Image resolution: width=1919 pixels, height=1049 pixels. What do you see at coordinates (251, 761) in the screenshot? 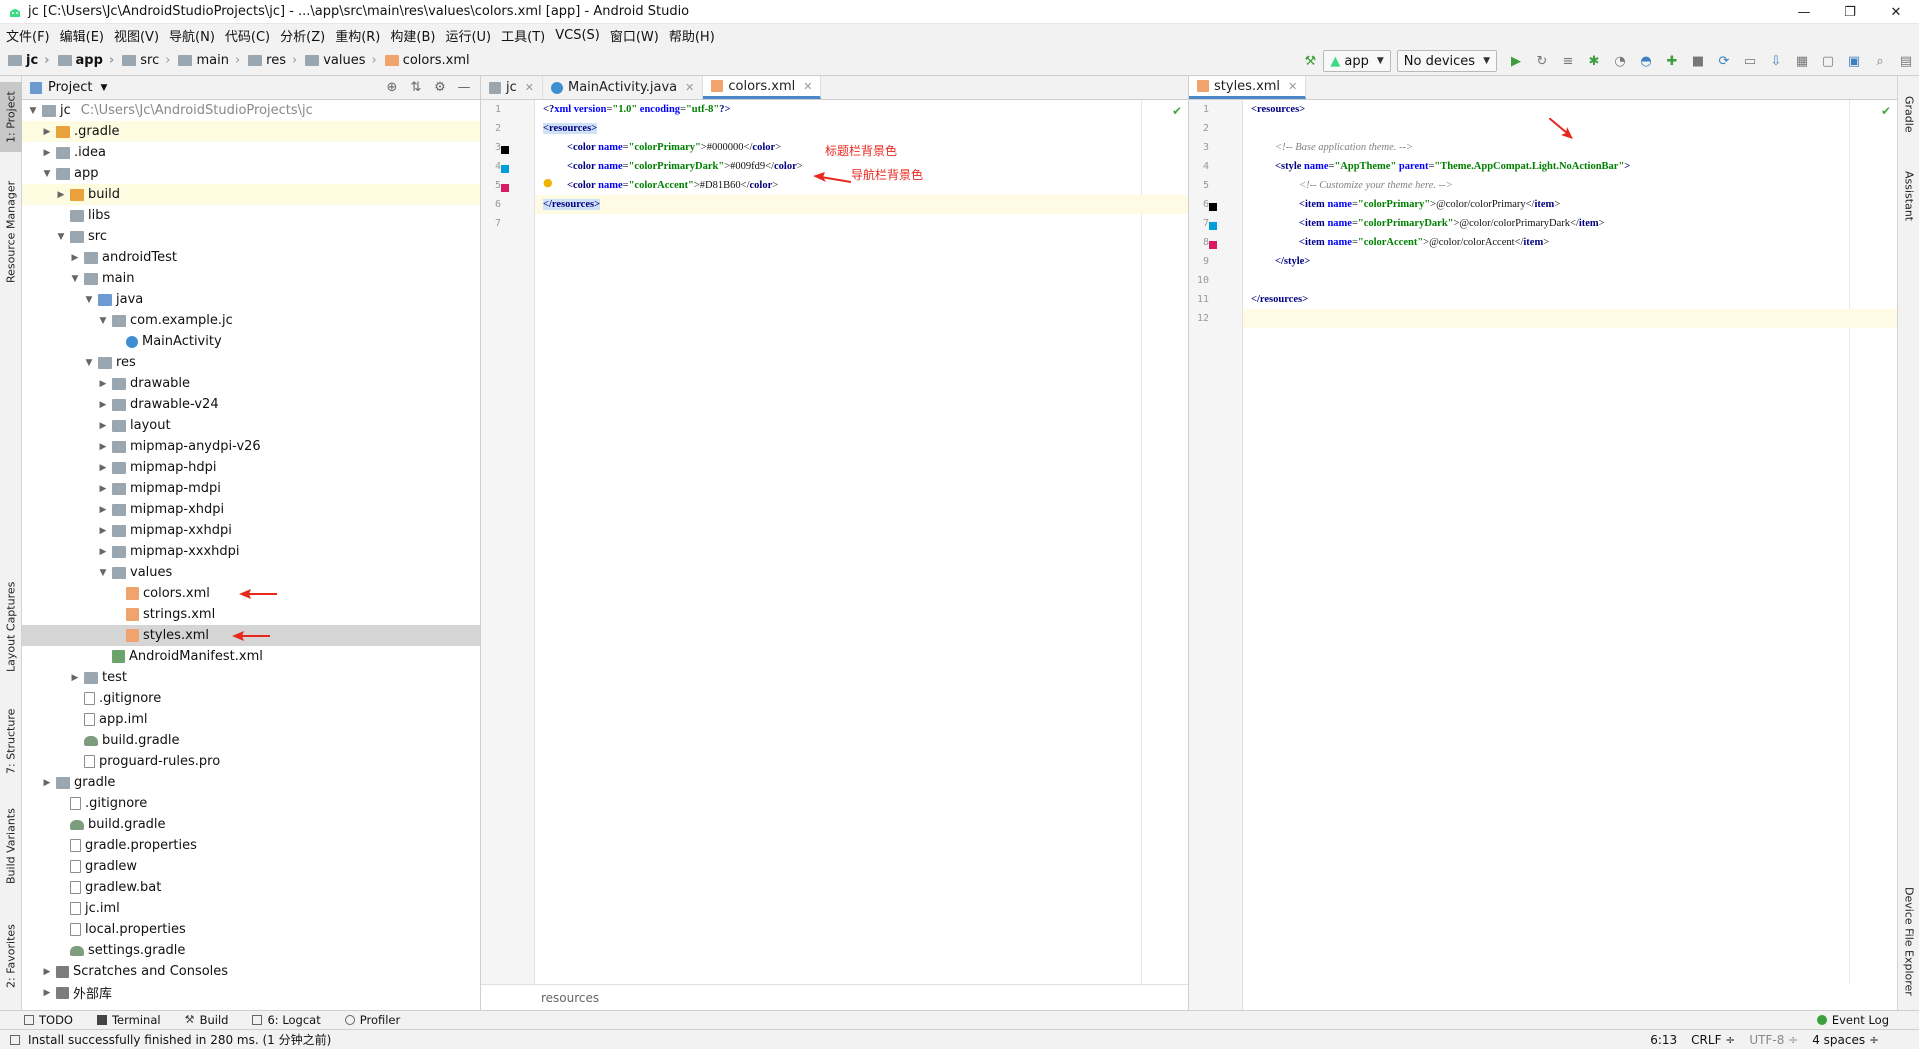
I see `tree-item: proguard-rules.pro` at bounding box center [251, 761].